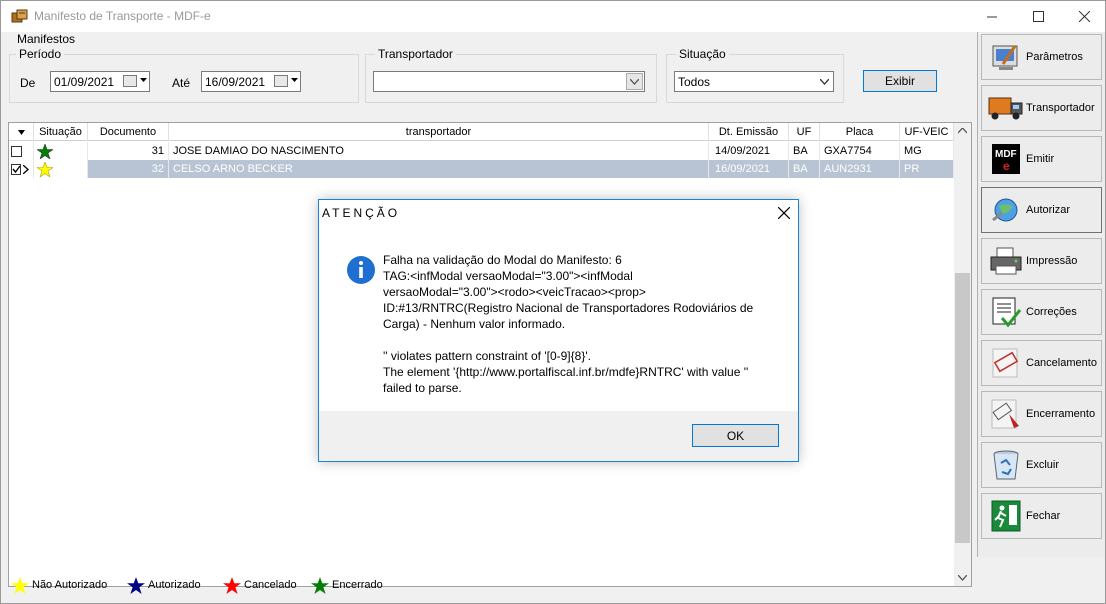 The width and height of the screenshot is (1106, 604). What do you see at coordinates (1041, 210) in the screenshot?
I see `authorize-button: Autorizar` at bounding box center [1041, 210].